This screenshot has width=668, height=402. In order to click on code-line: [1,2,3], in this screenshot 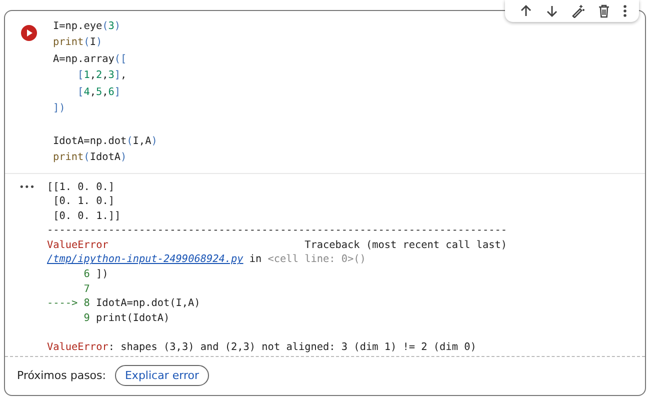, I will do `click(101, 76)`.